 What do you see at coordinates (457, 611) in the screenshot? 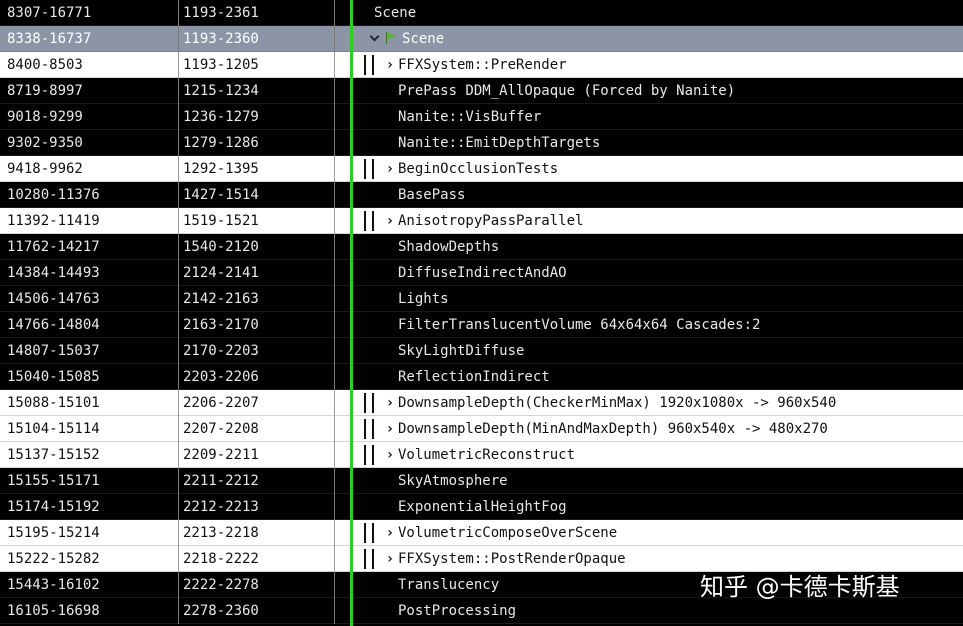
I see `event-name-label: PostProcessing` at bounding box center [457, 611].